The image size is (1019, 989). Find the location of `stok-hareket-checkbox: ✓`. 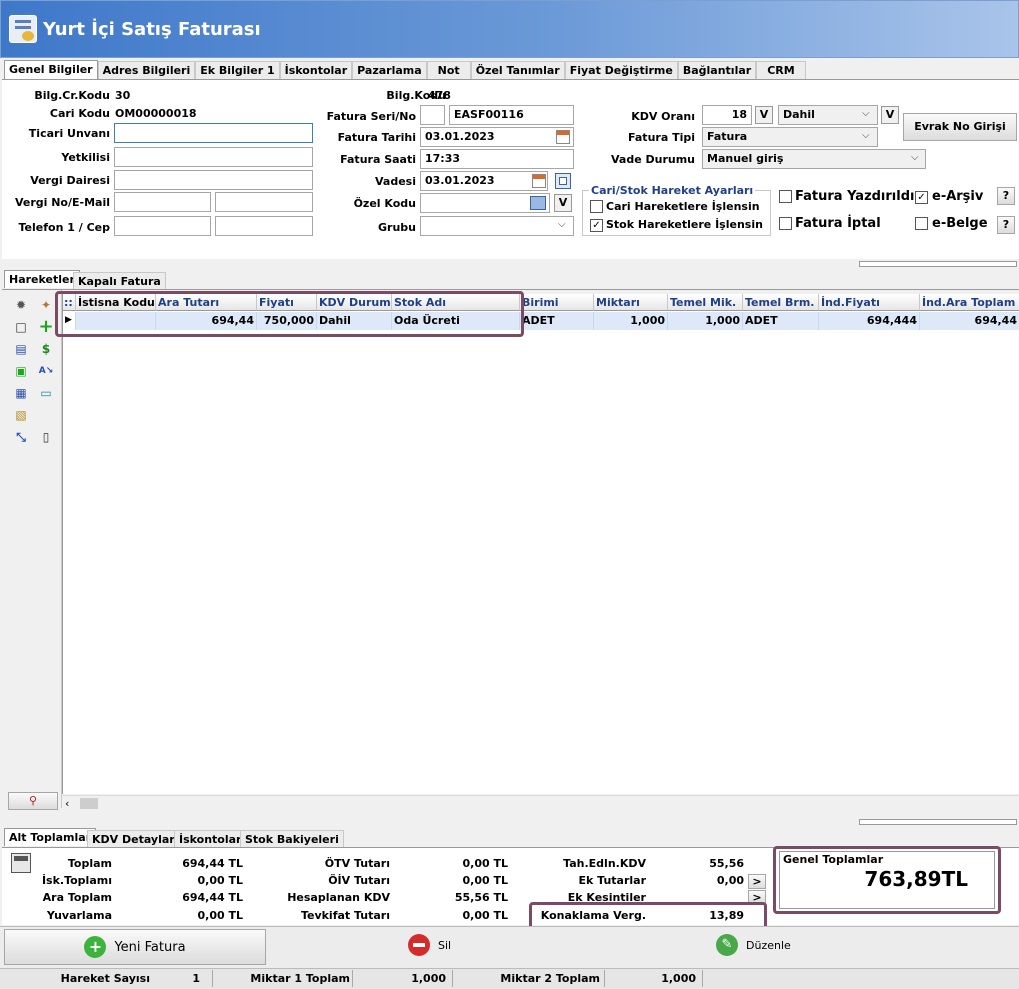

stok-hareket-checkbox: ✓ is located at coordinates (596, 225).